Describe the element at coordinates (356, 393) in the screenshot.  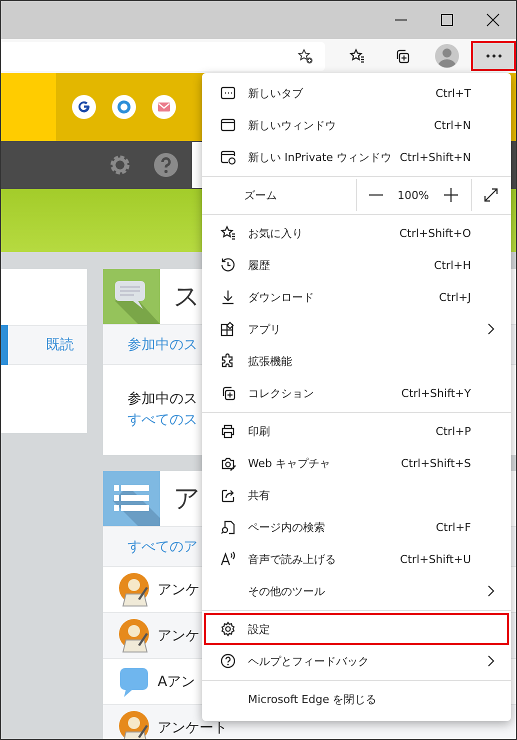
I see `menu-item: コレクション Ctrl+Shift+Y` at that location.